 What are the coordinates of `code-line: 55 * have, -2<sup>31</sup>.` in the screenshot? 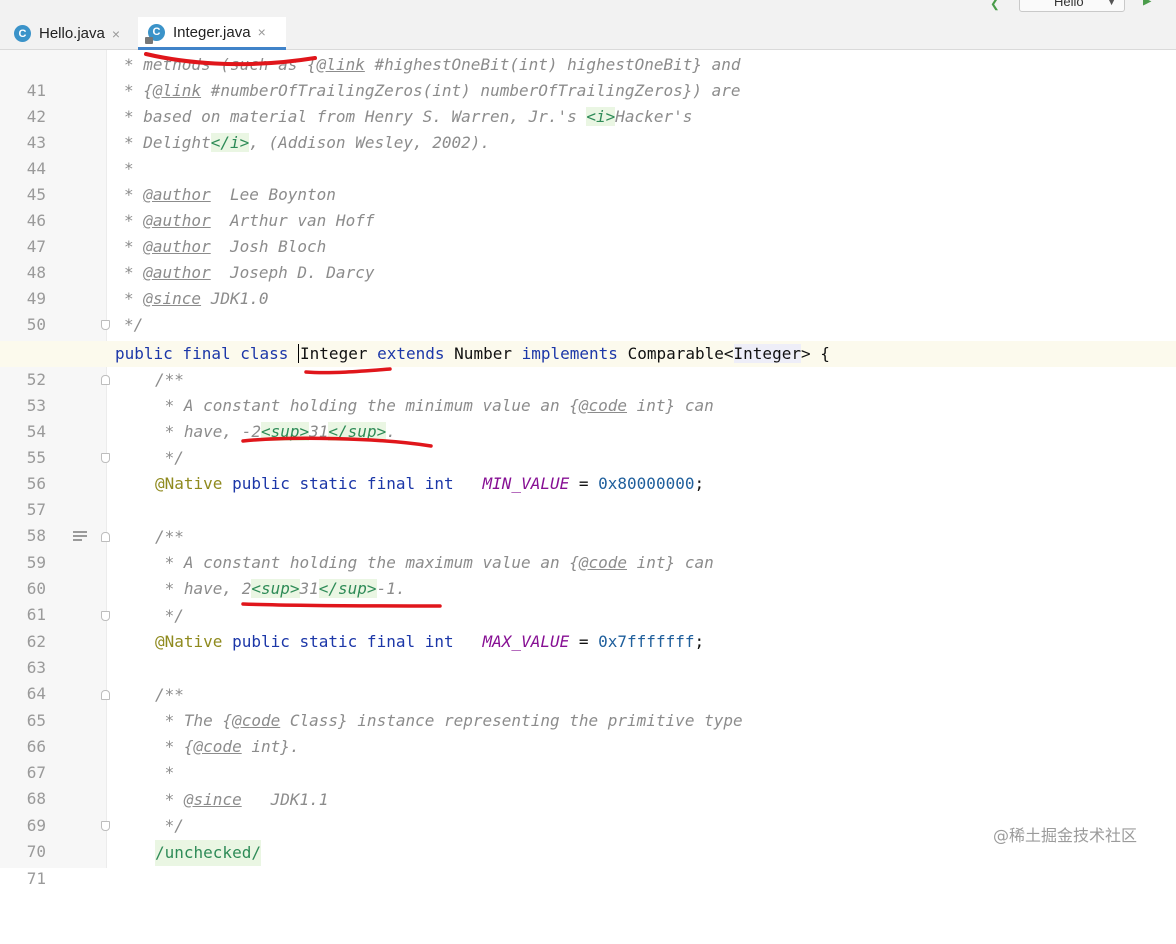 It's located at (588, 443).